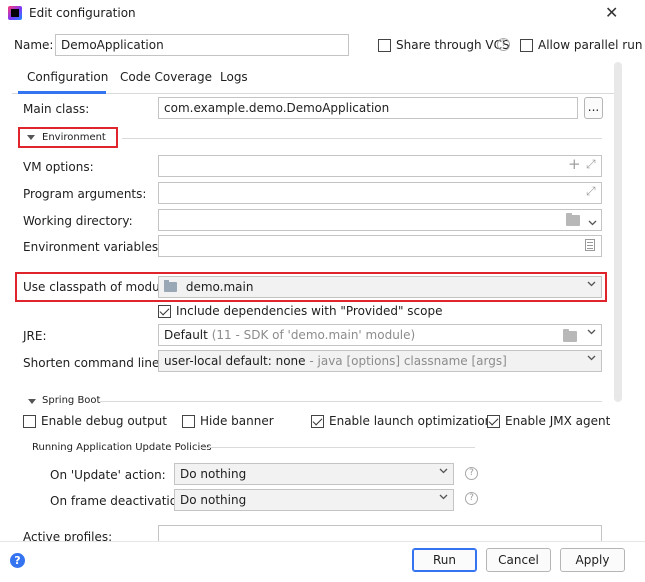 This screenshot has height=582, width=645. Describe the element at coordinates (17, 560) in the screenshot. I see `help-button: ?` at that location.